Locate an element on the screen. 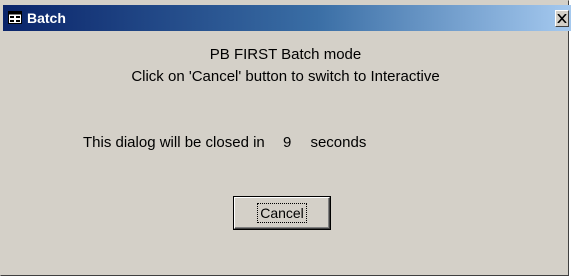 The width and height of the screenshot is (571, 278). window-title: Batch is located at coordinates (46, 18).